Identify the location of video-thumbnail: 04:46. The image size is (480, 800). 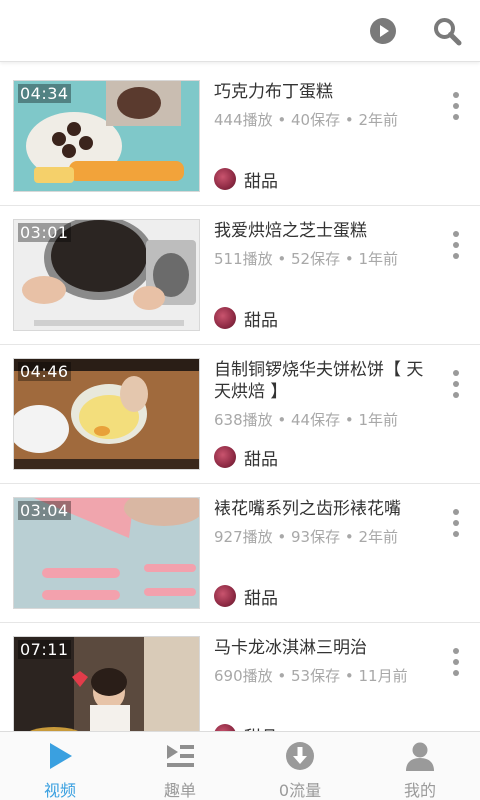
(106, 414).